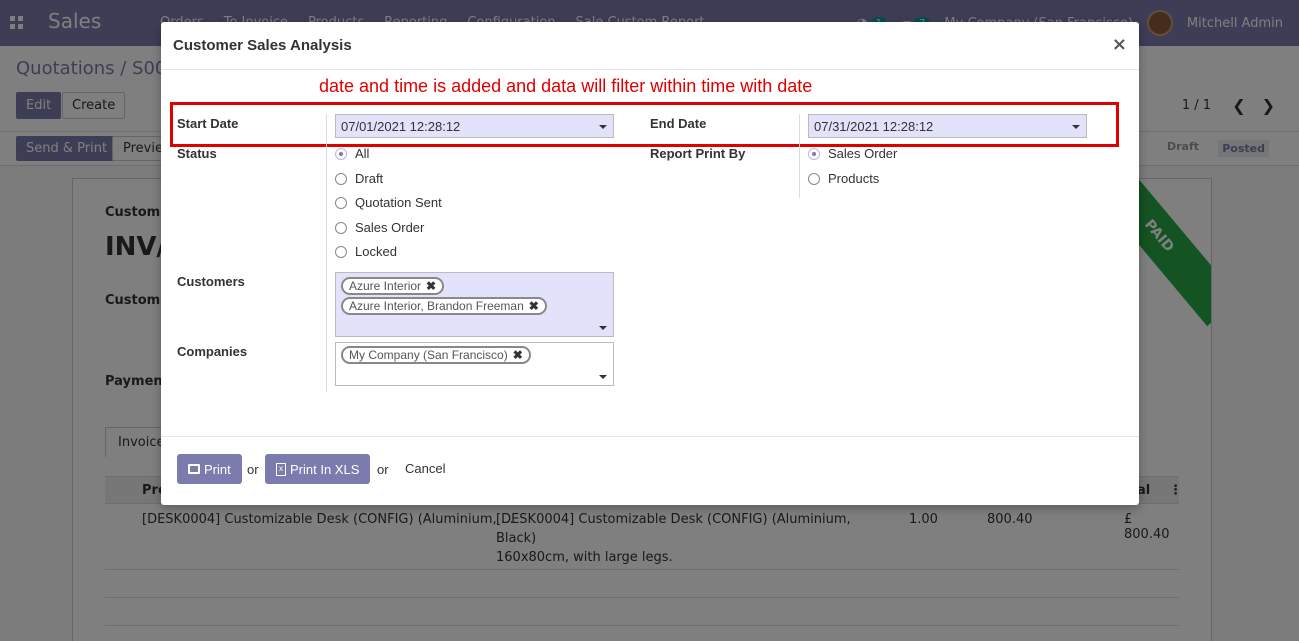 The height and width of the screenshot is (641, 1299). Describe the element at coordinates (326, 253) in the screenshot. I see `left-column-divider` at that location.